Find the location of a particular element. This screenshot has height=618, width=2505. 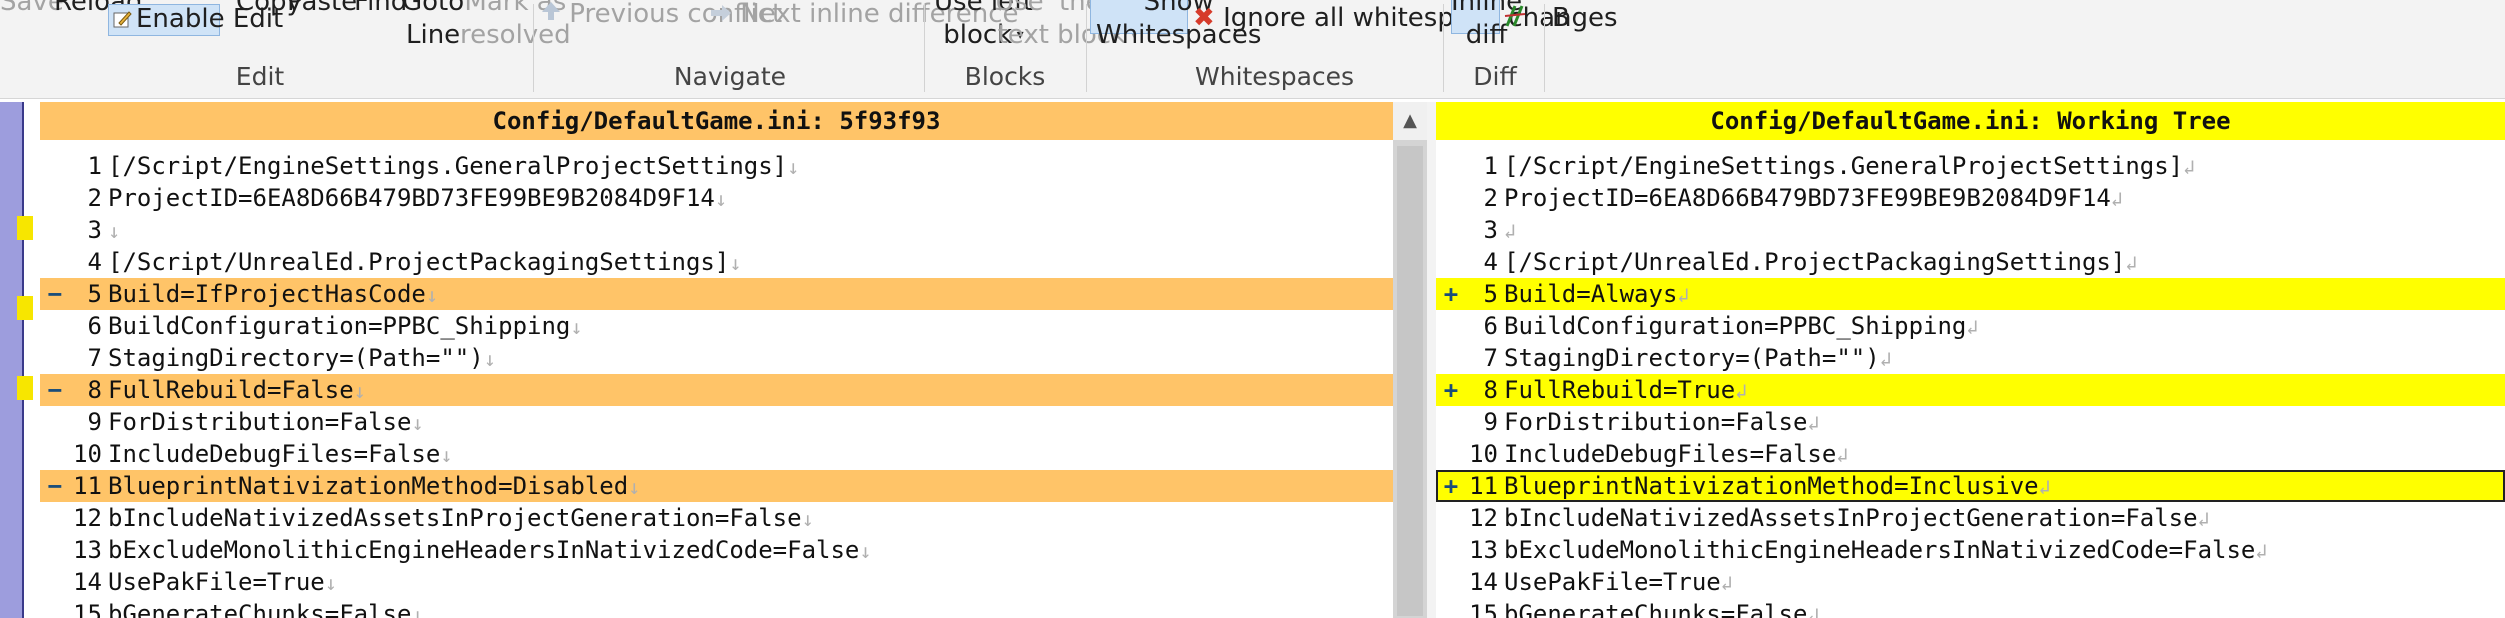

scroll-up-icon: ▲ is located at coordinates (1410, 121).